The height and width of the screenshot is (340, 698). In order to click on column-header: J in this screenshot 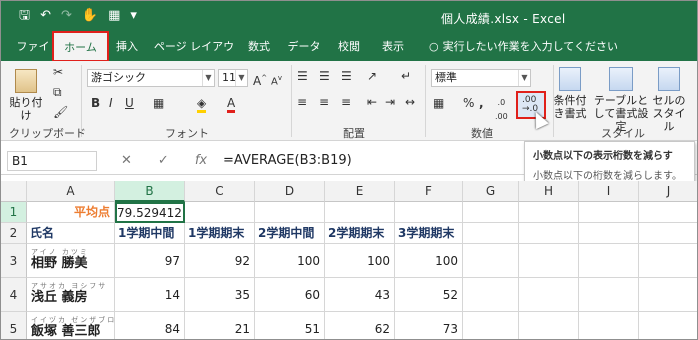, I will do `click(668, 191)`.